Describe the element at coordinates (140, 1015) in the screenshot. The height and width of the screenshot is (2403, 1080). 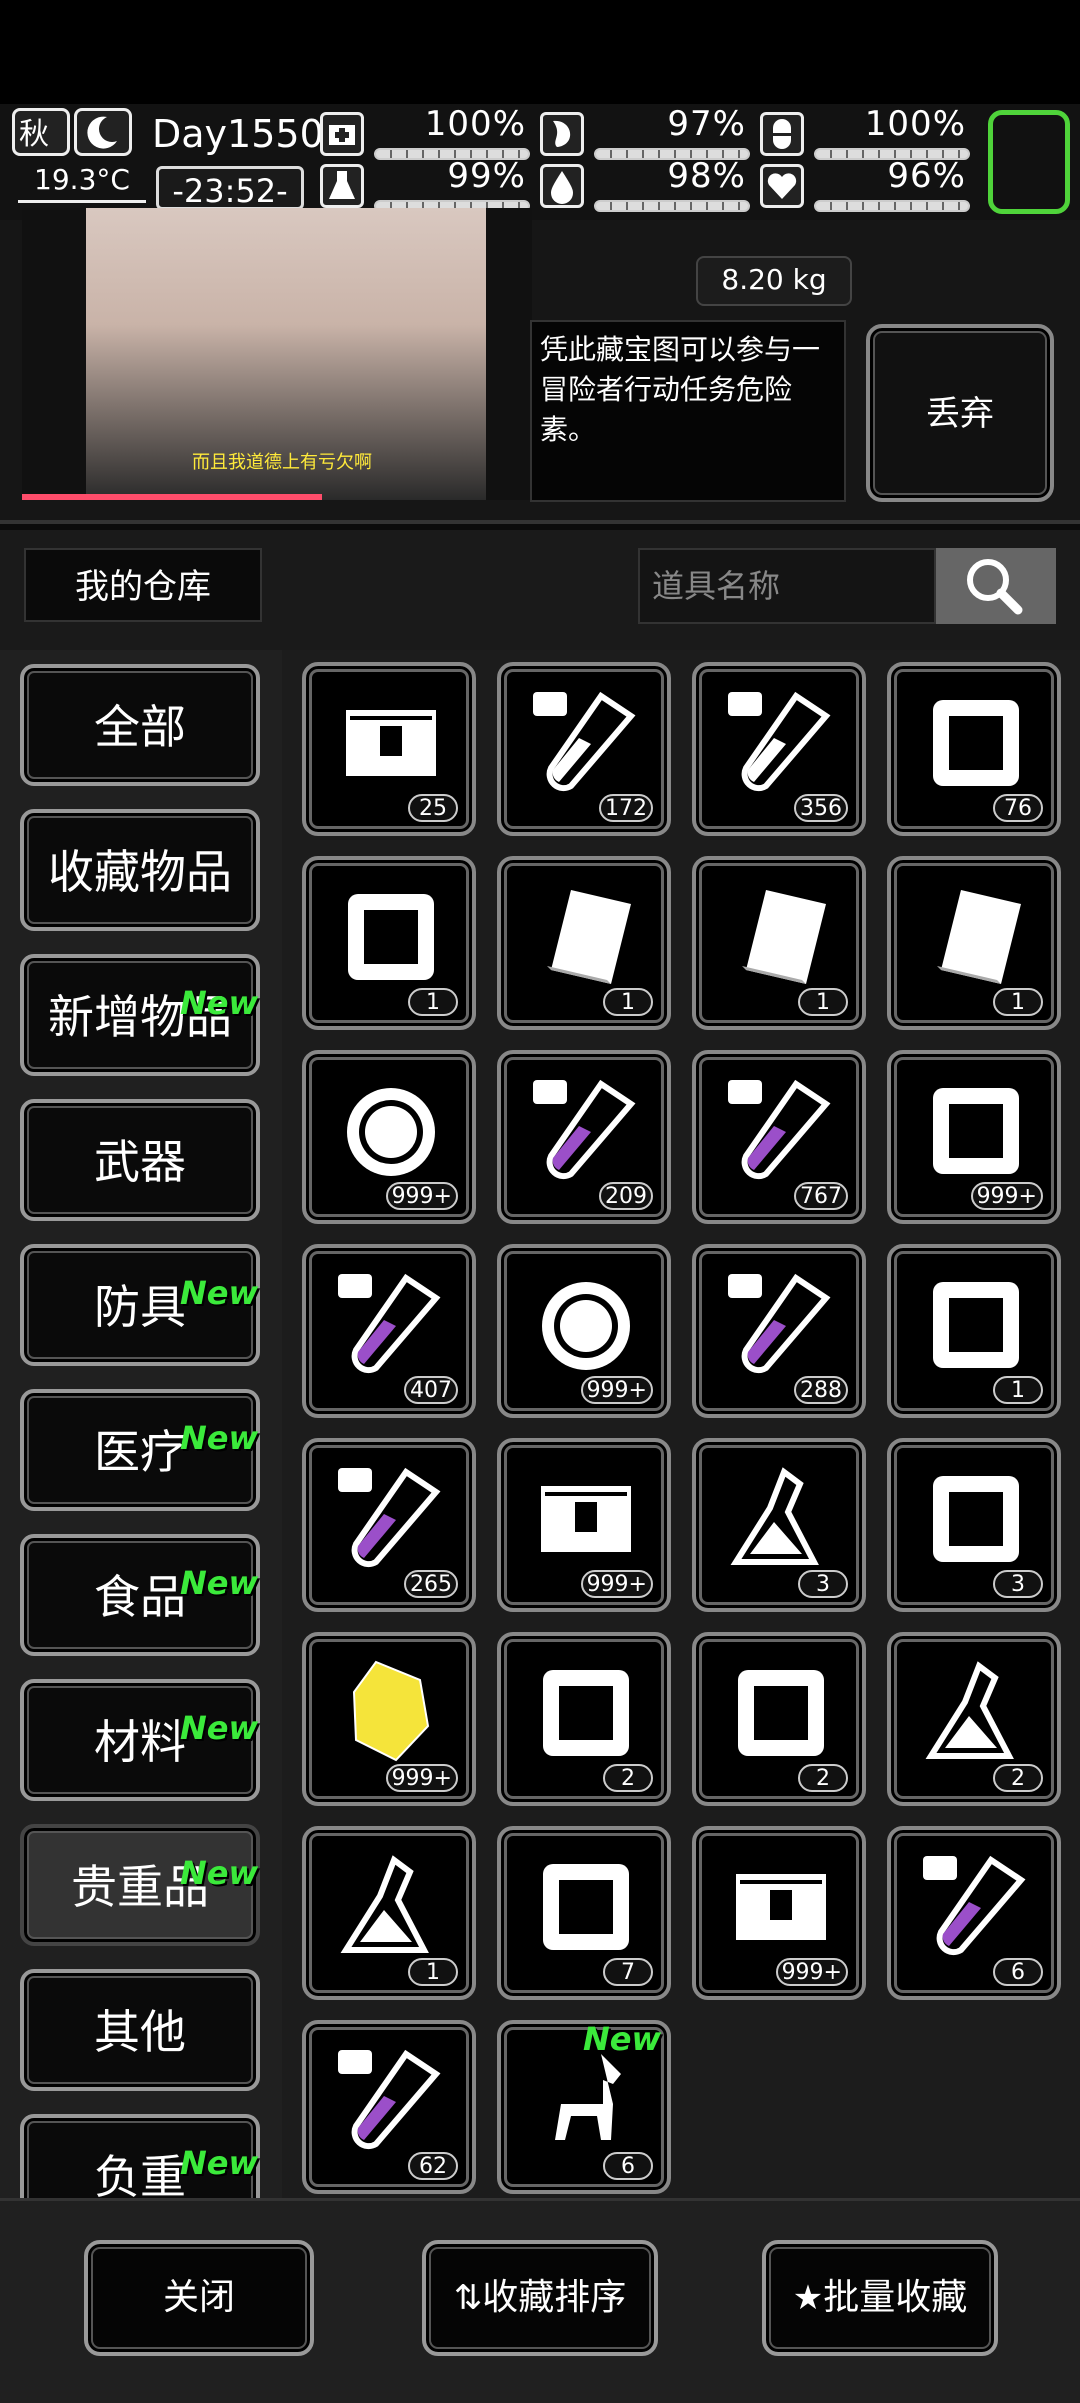
I see `category-tab: 新增物品 New` at that location.